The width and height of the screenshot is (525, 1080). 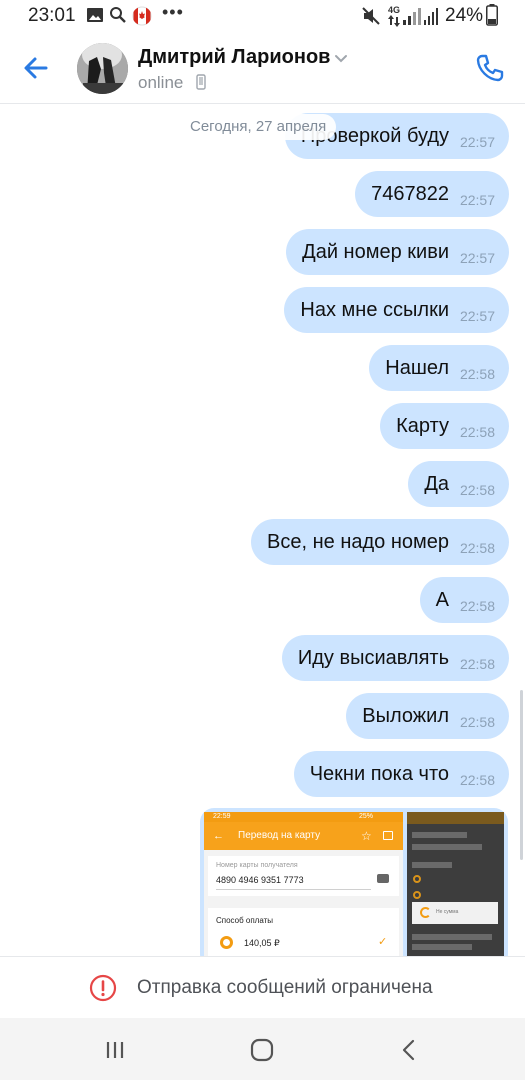 I want to click on call-icon, so click(x=490, y=68).